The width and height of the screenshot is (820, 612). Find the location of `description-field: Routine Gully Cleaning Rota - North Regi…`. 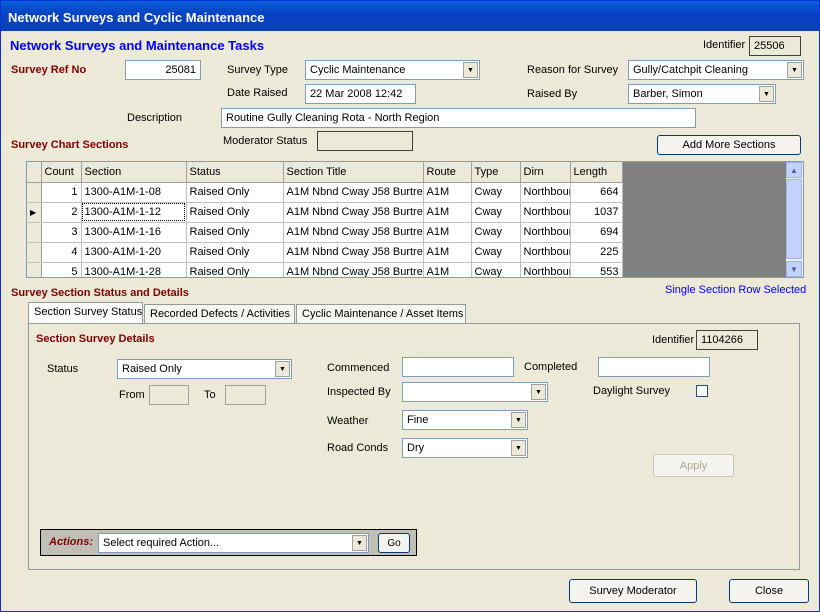

description-field: Routine Gully Cleaning Rota - North Regi… is located at coordinates (458, 118).